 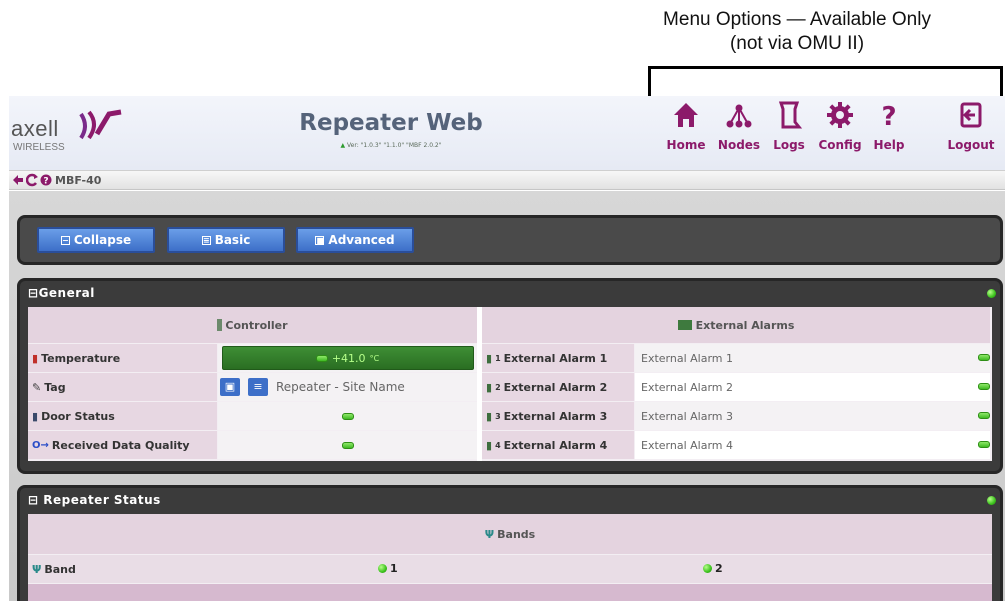 What do you see at coordinates (96, 240) in the screenshot?
I see `collapse-button: − Collapse` at bounding box center [96, 240].